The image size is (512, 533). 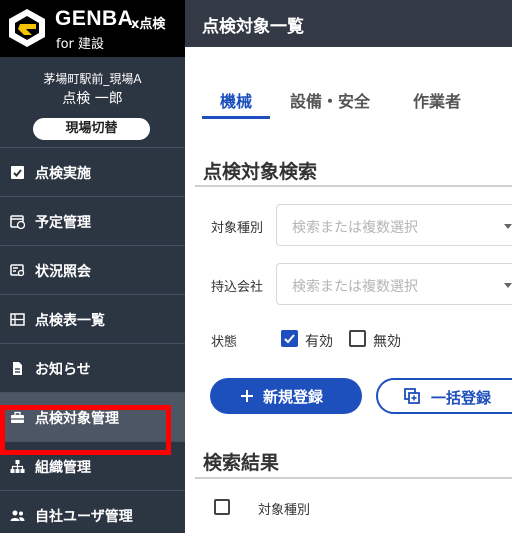 I want to click on sidebar-item-label: 自社ユーザ管理, so click(x=84, y=517).